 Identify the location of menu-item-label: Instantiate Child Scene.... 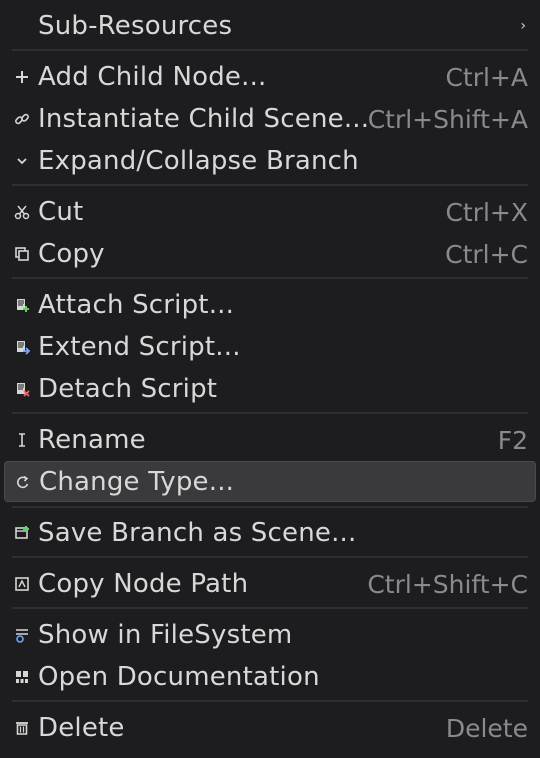
(204, 119).